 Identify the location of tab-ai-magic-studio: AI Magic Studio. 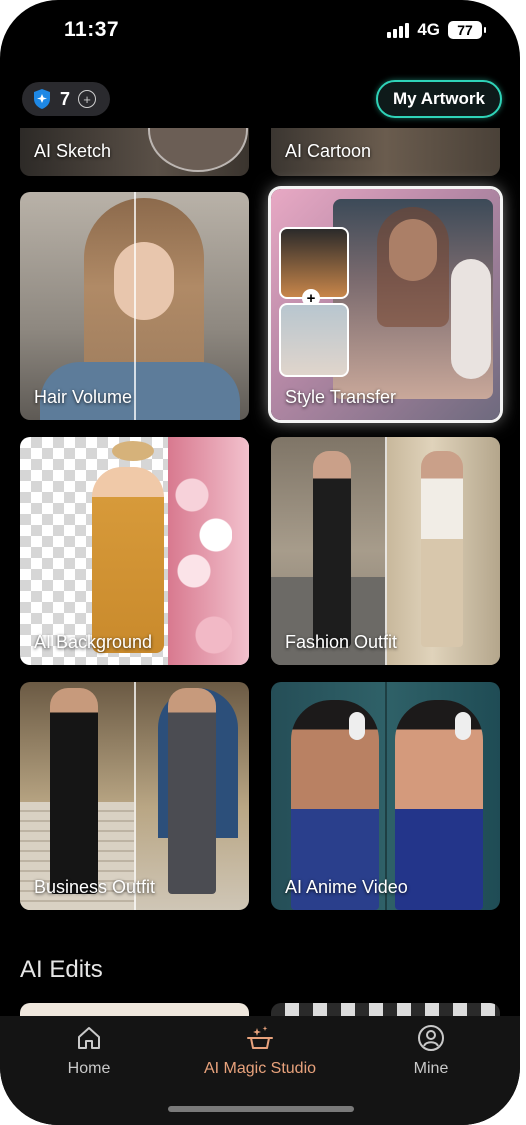
(260, 1051).